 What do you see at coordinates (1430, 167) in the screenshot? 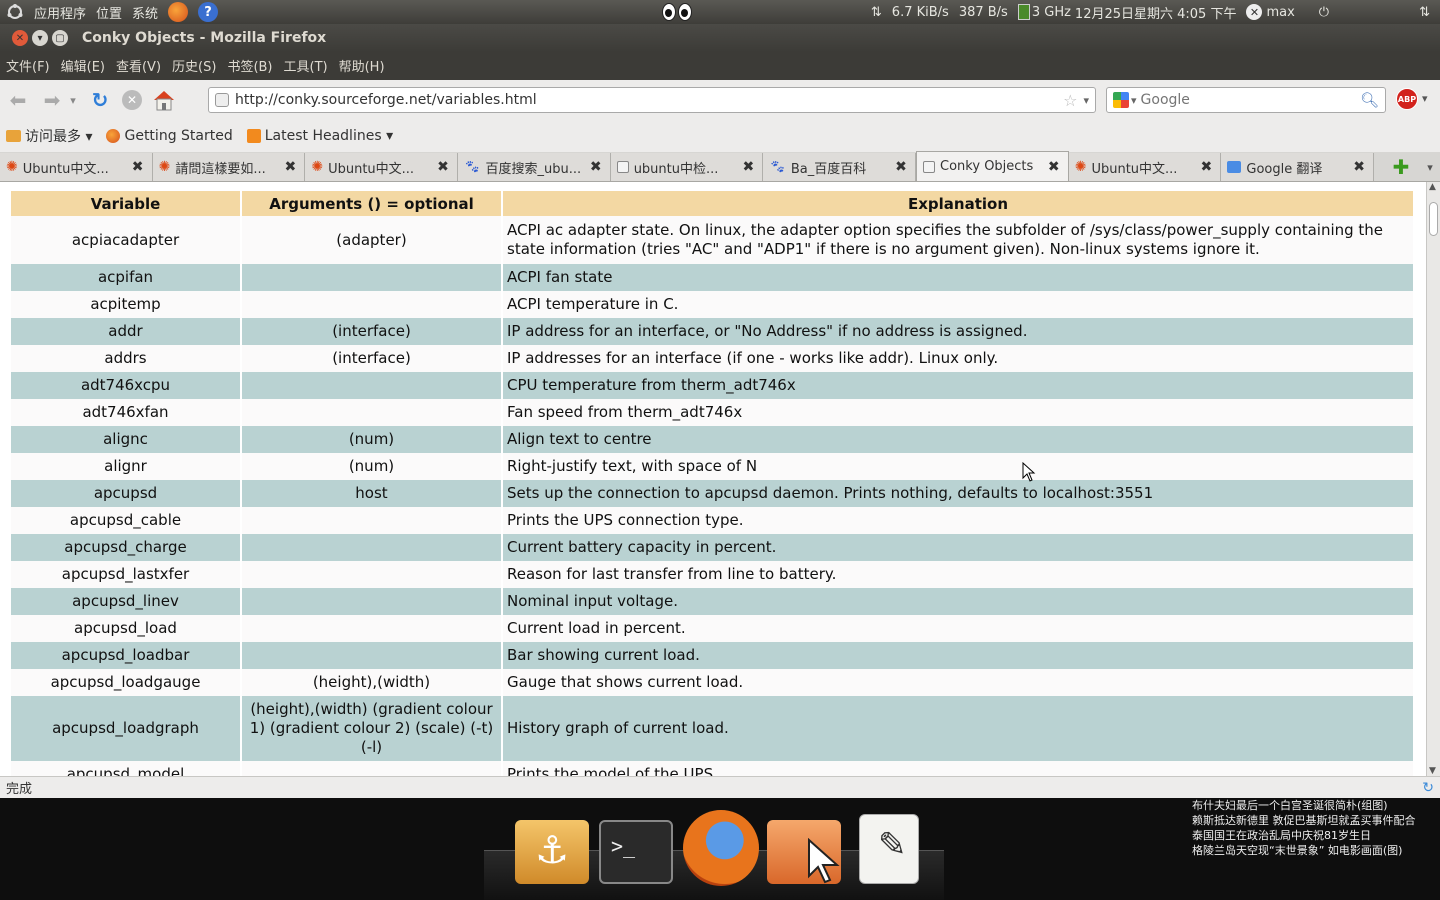
I see `tab-list-dropdown-icon: ▾` at bounding box center [1430, 167].